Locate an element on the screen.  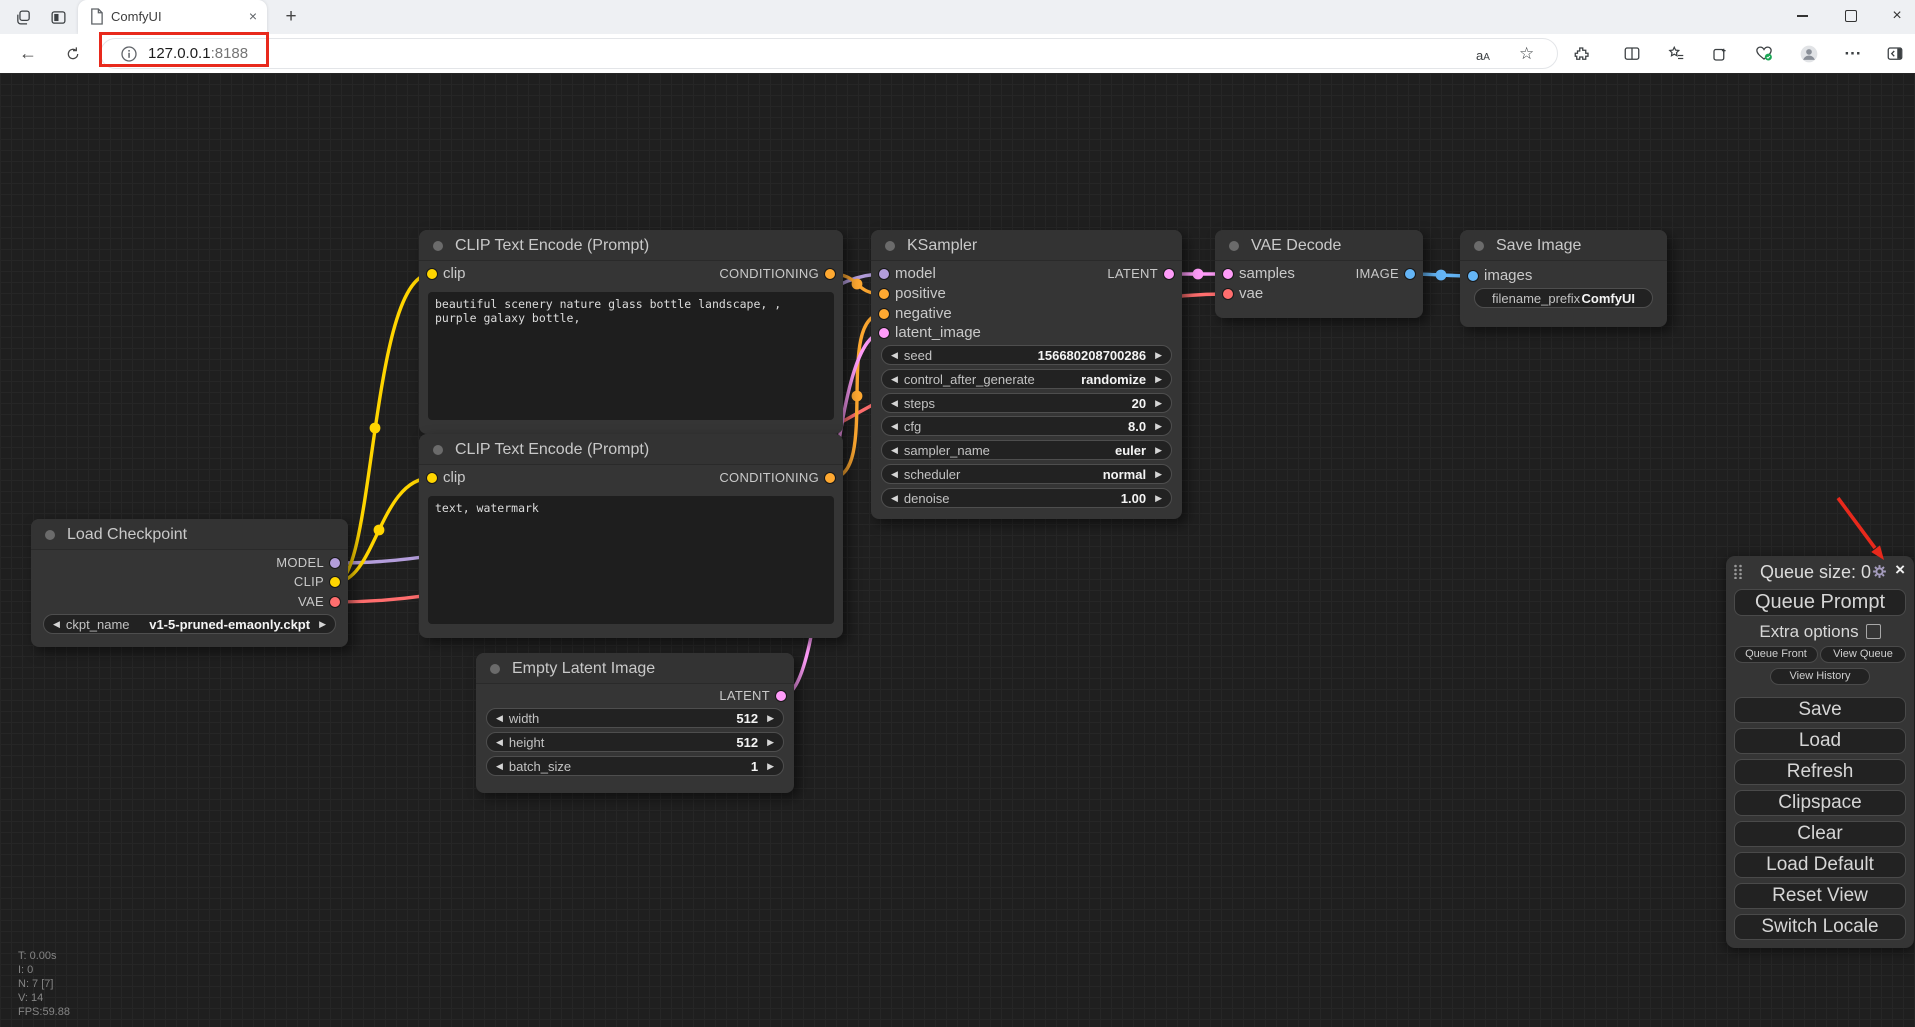
view-history-button: View History is located at coordinates (1820, 676).